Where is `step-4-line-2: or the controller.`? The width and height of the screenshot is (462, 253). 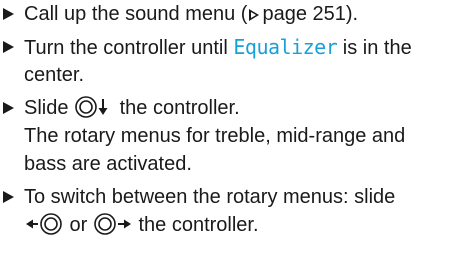 step-4-line-2: or the controller. is located at coordinates (243, 225).